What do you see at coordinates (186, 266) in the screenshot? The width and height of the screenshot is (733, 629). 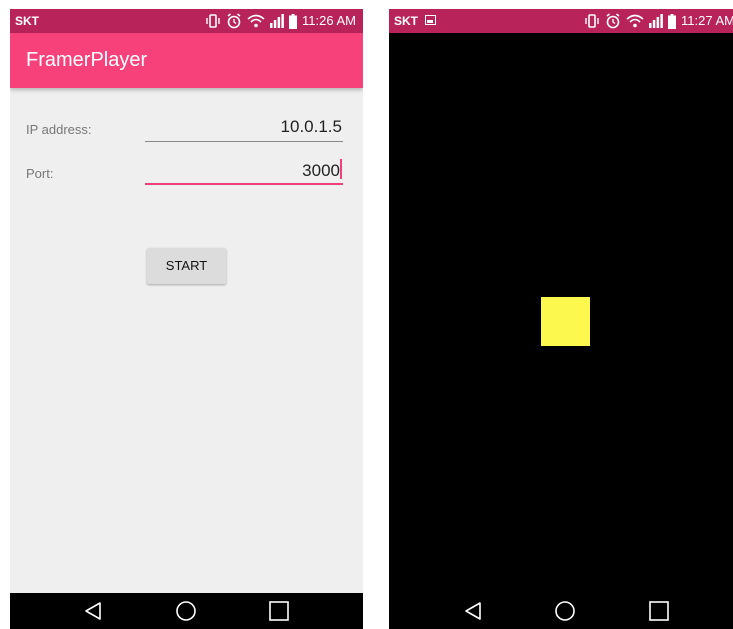 I see `start-button: START` at bounding box center [186, 266].